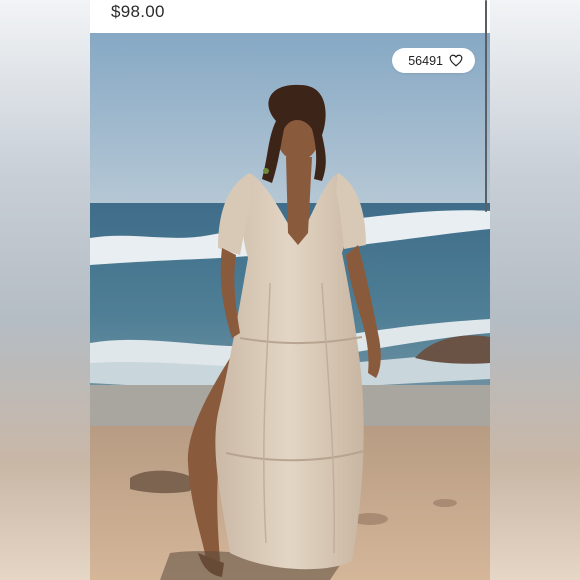 Image resolution: width=580 pixels, height=580 pixels. What do you see at coordinates (486, 106) in the screenshot?
I see `scrollbar` at bounding box center [486, 106].